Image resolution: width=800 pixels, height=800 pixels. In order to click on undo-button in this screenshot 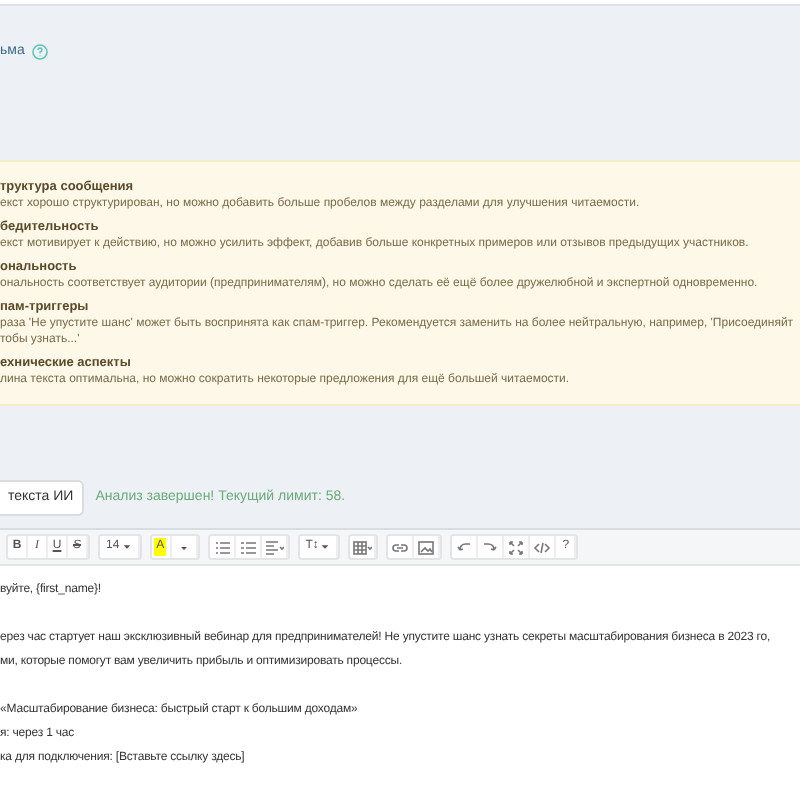, I will do `click(465, 547)`.